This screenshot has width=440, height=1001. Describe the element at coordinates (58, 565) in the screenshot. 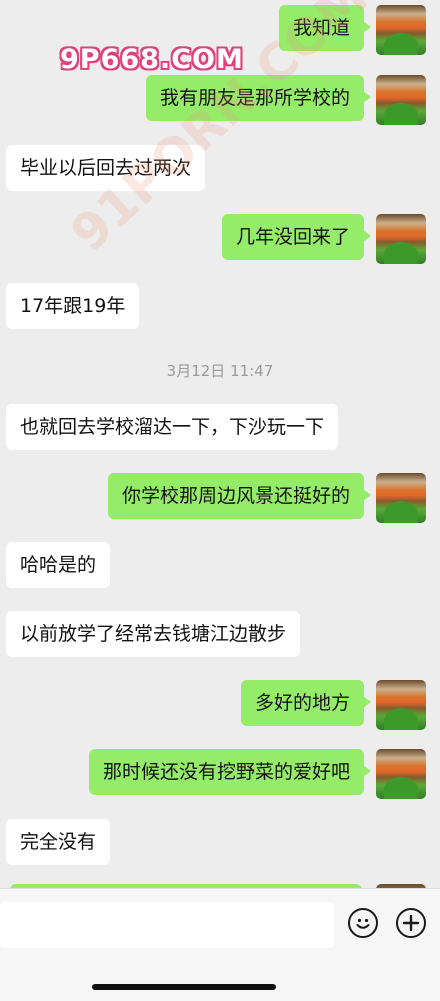

I see `message-bubble: 哈哈是的` at that location.